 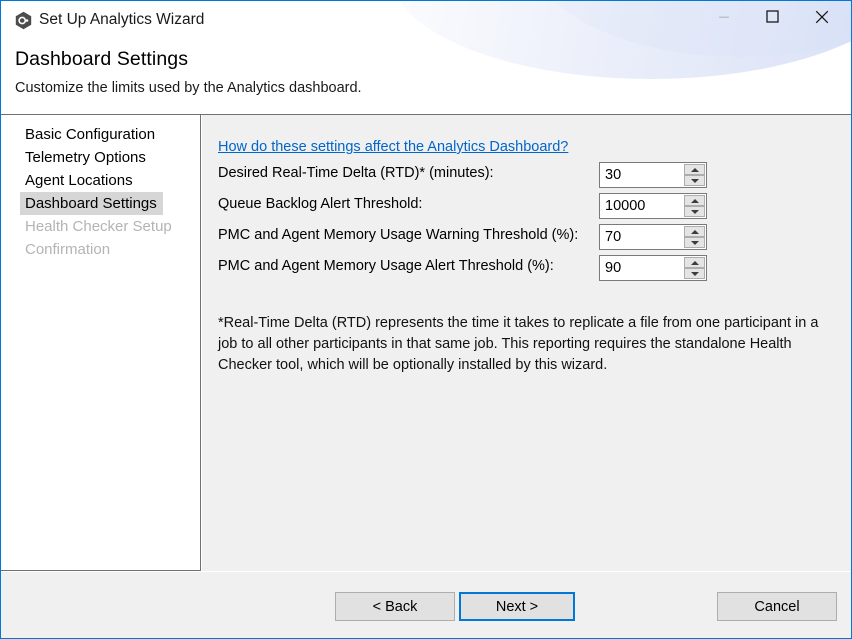 I want to click on memory-warning-spin-buttons, so click(x=694, y=237).